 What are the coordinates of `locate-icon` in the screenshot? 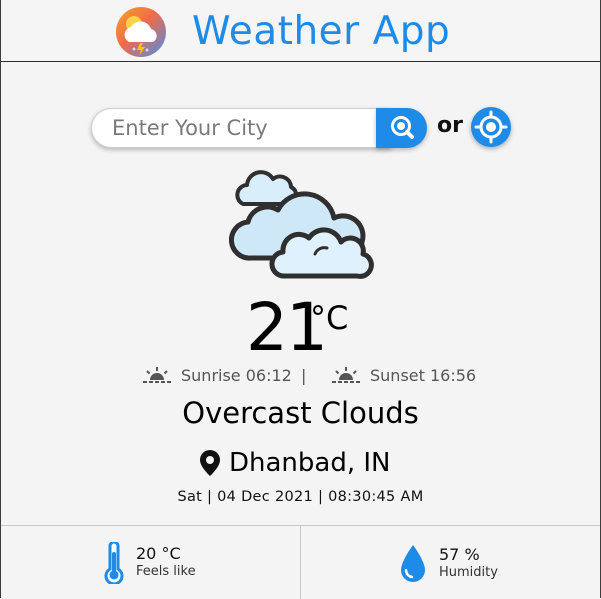 It's located at (491, 127).